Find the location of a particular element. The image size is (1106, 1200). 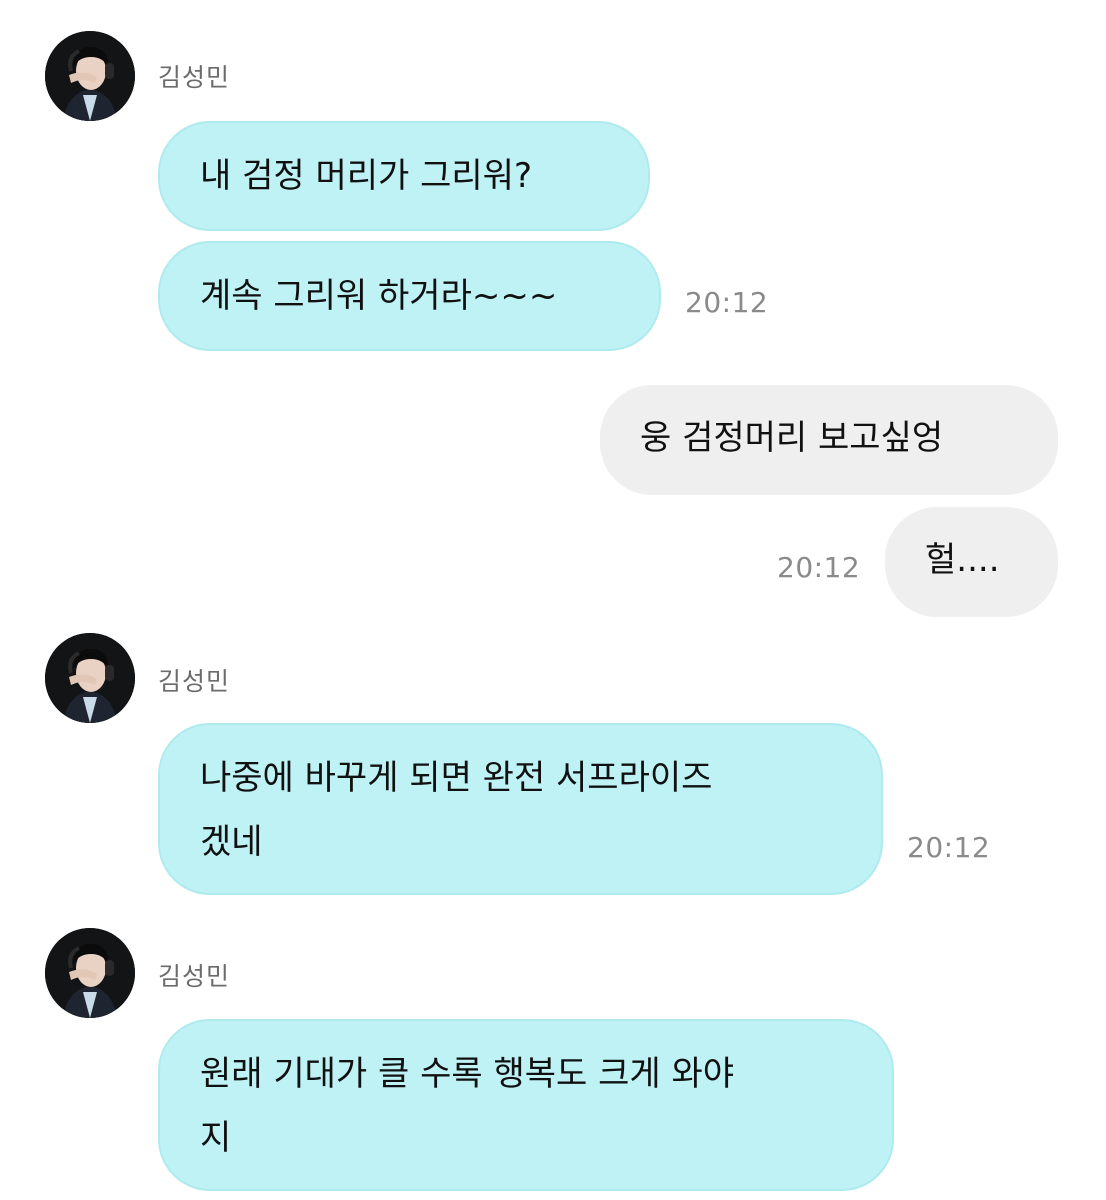

incoming-message-bubble: 원래 기대가 클 수록 행복도 크게 와야 지 is located at coordinates (526, 1105).